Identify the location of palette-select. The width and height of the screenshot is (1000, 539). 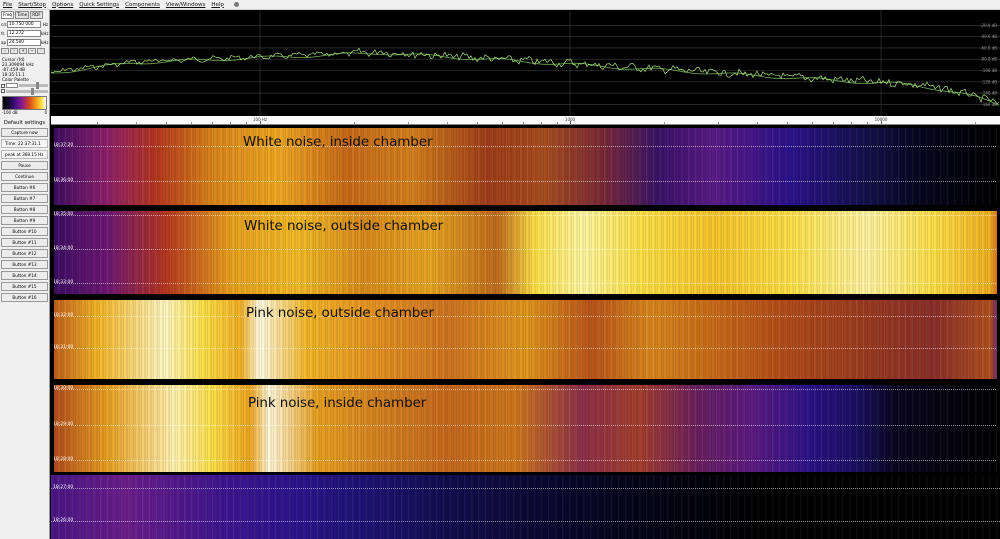
(12, 85).